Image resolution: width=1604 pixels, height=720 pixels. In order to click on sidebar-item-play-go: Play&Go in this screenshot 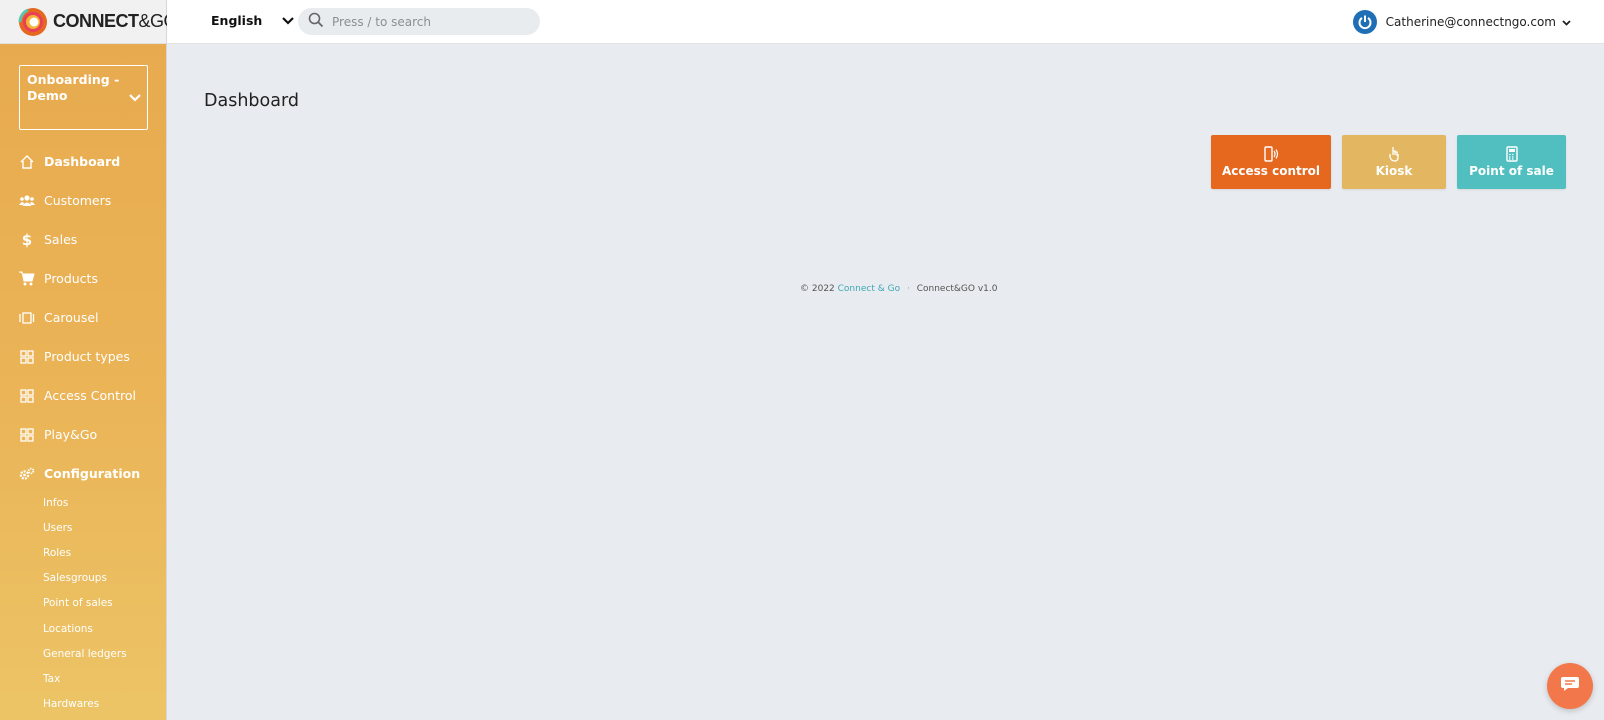, I will do `click(83, 434)`.